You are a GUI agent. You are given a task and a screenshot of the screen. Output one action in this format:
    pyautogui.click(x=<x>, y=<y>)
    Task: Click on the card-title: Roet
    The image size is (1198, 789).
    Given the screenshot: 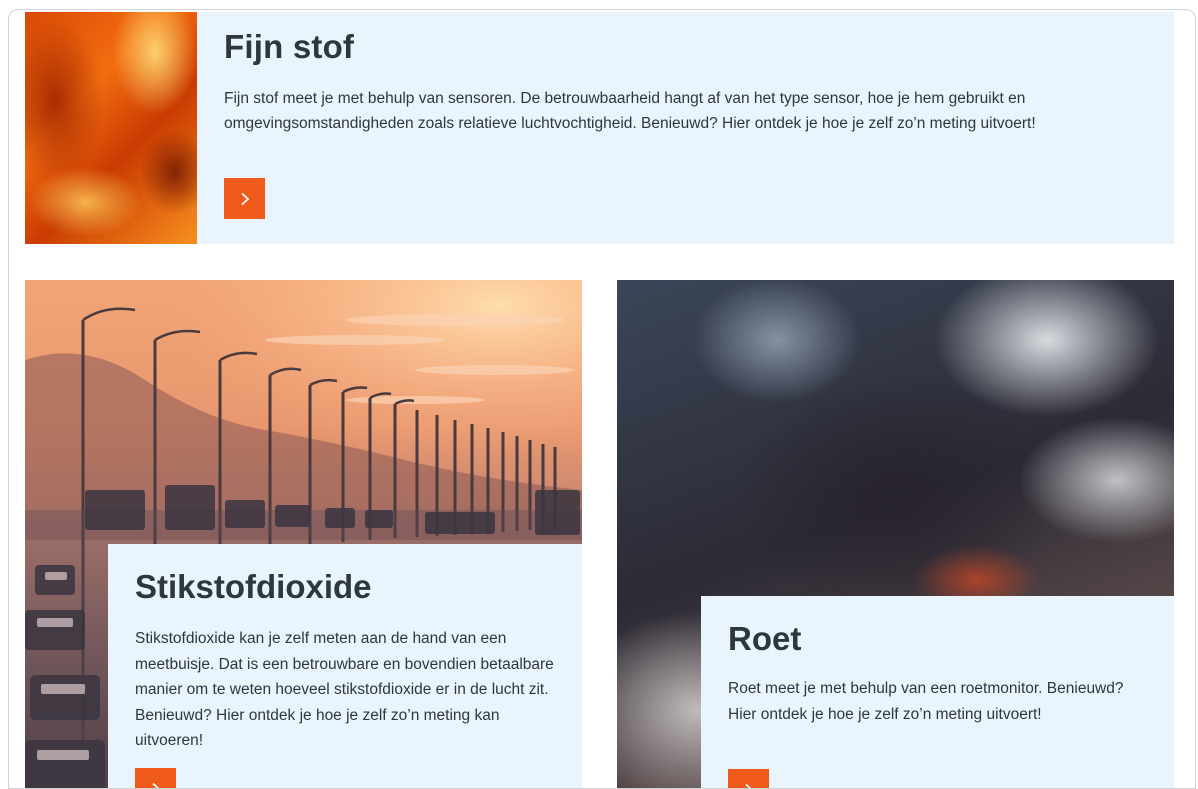 What is the action you would take?
    pyautogui.click(x=764, y=639)
    